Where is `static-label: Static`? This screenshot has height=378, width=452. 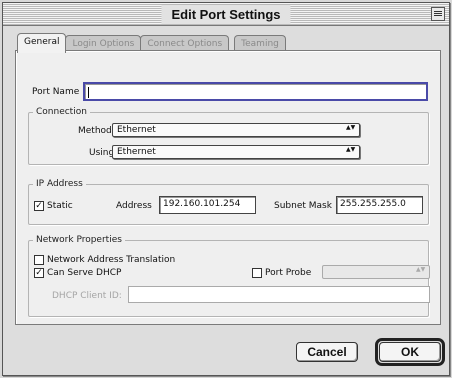
static-label: Static is located at coordinates (60, 206).